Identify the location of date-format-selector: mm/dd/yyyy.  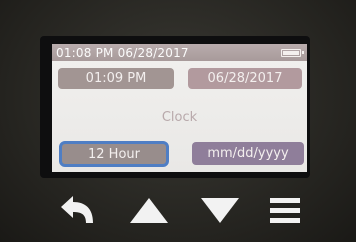
(248, 153).